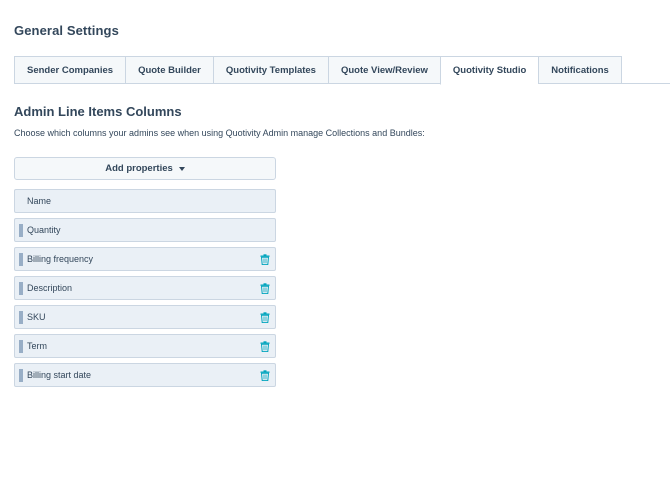 The image size is (670, 479). I want to click on tab-quotivity-studio: Quotivity Studio, so click(489, 70).